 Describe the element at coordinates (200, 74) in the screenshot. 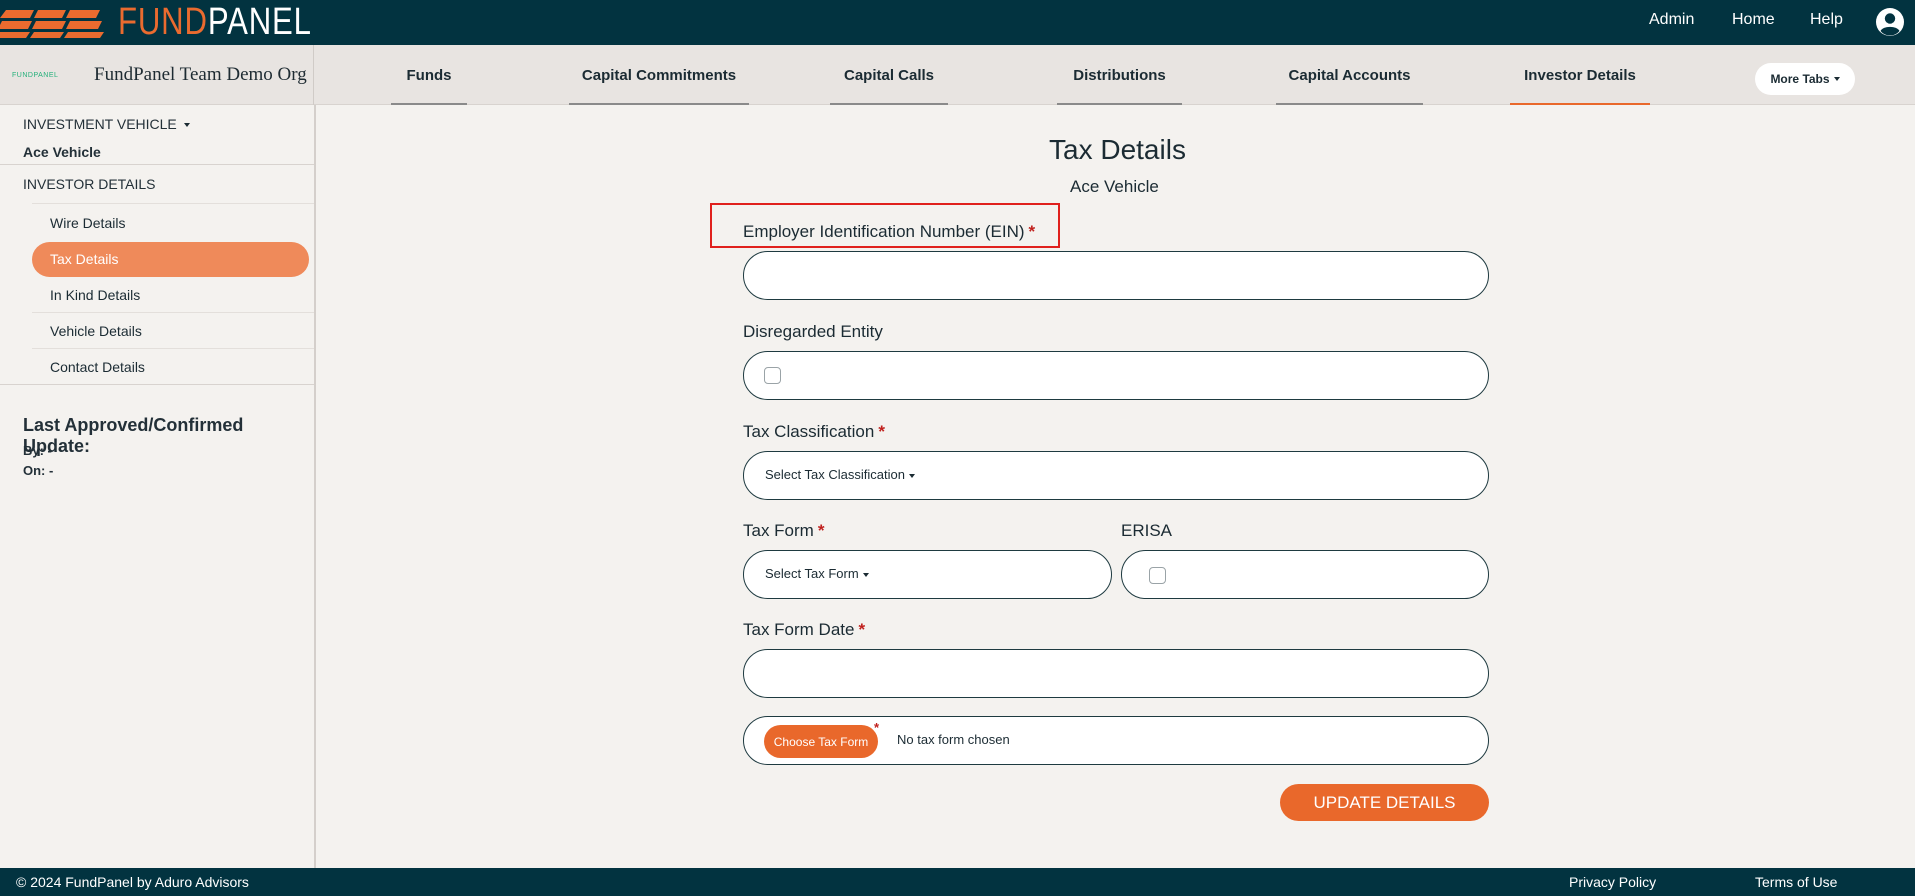

I see `org-name: FundPanel Team Demo Org` at that location.